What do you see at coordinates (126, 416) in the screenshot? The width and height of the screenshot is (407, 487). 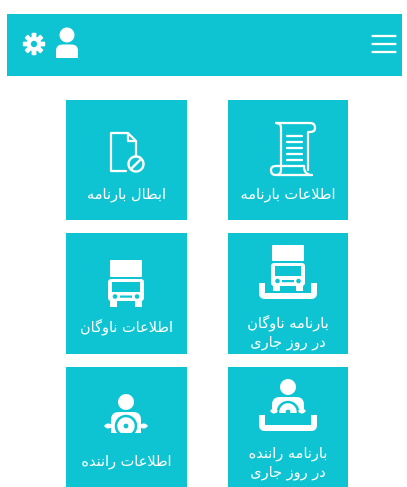 I see `driver-steering-icon` at bounding box center [126, 416].